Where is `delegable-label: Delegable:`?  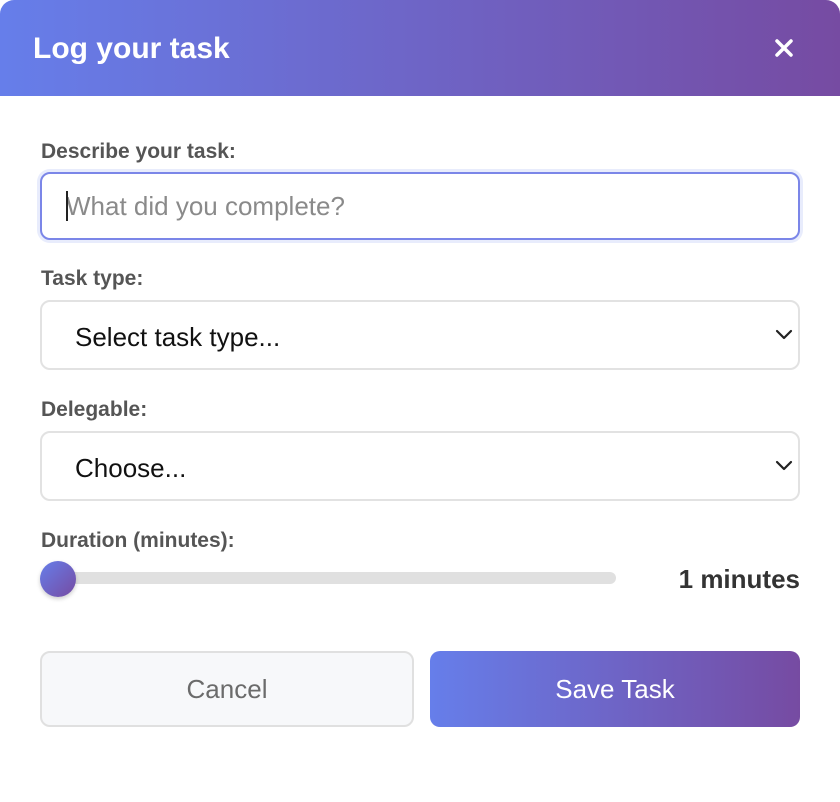 delegable-label: Delegable: is located at coordinates (94, 409).